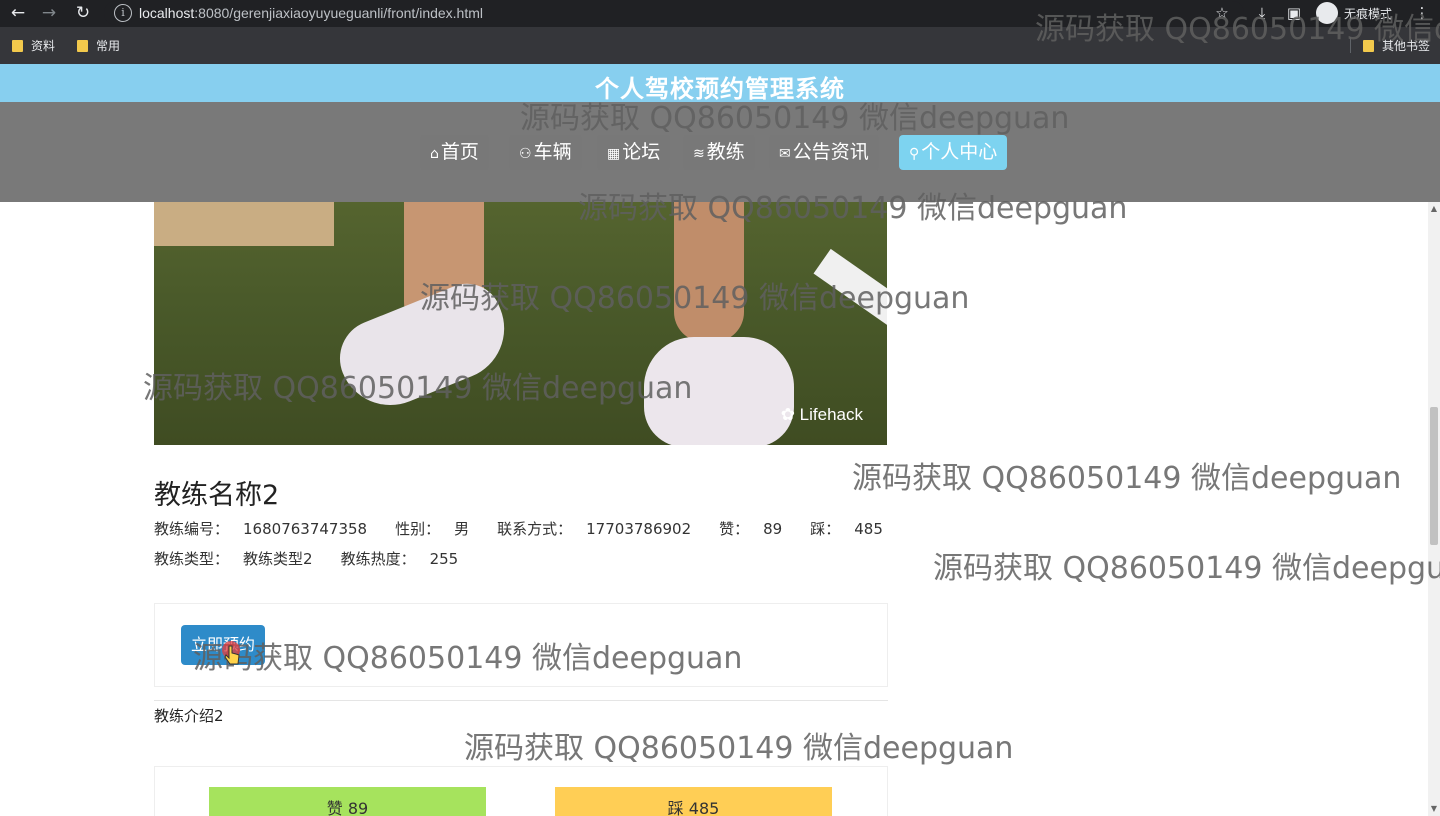  Describe the element at coordinates (614, 154) in the screenshot. I see `forum-icon: ▦` at that location.